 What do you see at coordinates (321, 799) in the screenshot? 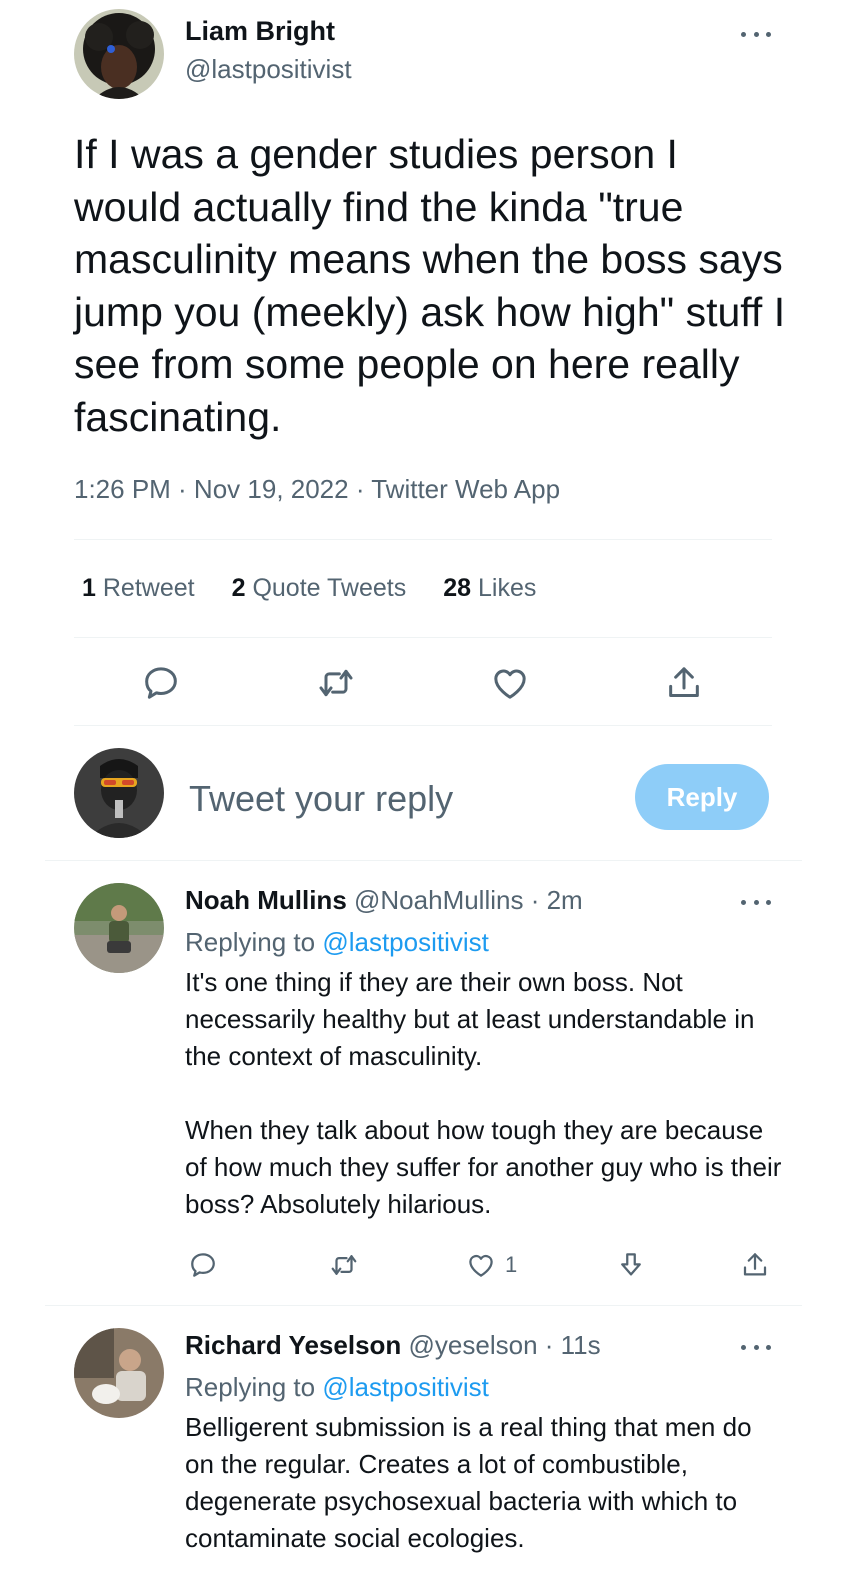
I see `reply-input: Tweet your reply` at bounding box center [321, 799].